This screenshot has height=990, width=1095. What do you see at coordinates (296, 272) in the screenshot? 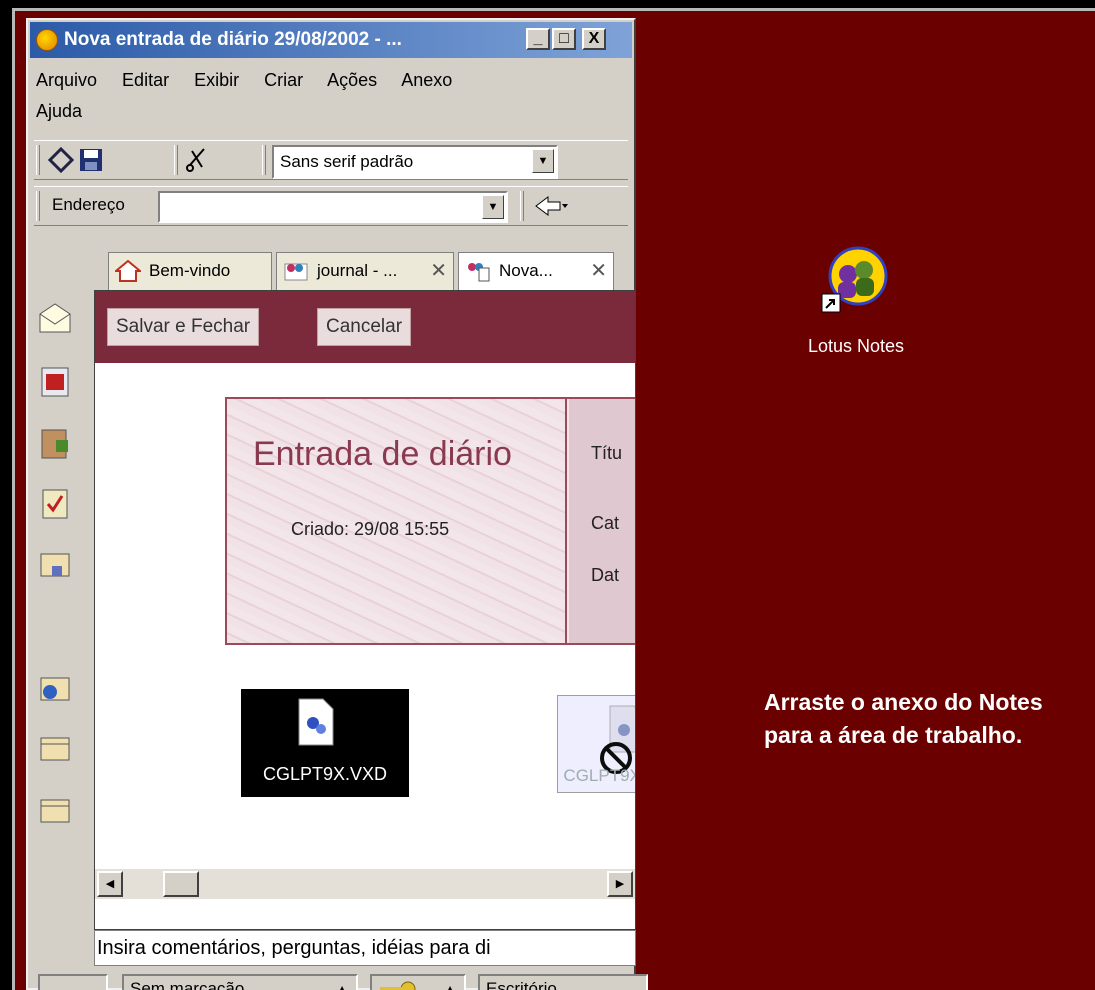
I see `journal-icon` at bounding box center [296, 272].